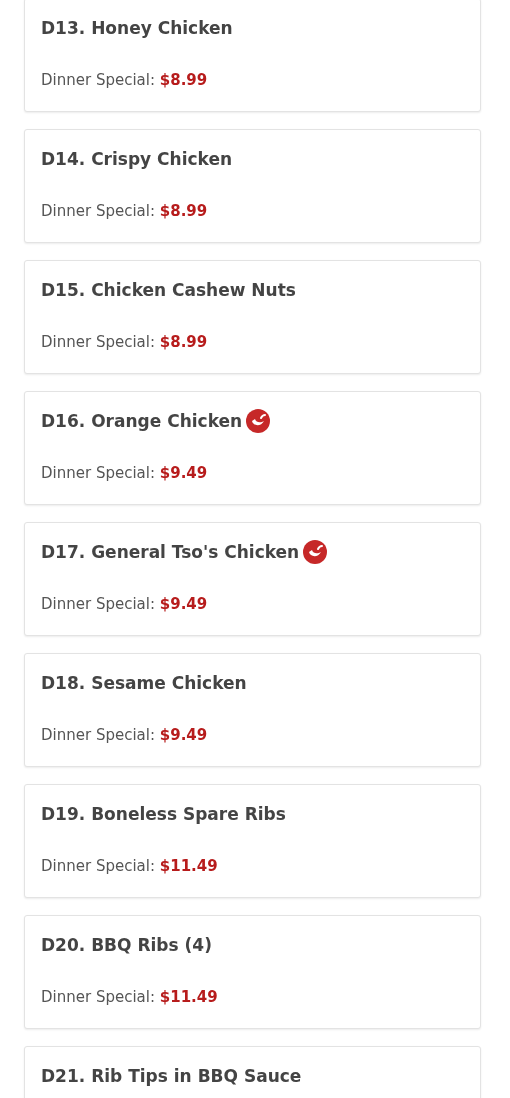  What do you see at coordinates (163, 814) in the screenshot?
I see `dish-name: D19. Boneless Spare Ribs` at bounding box center [163, 814].